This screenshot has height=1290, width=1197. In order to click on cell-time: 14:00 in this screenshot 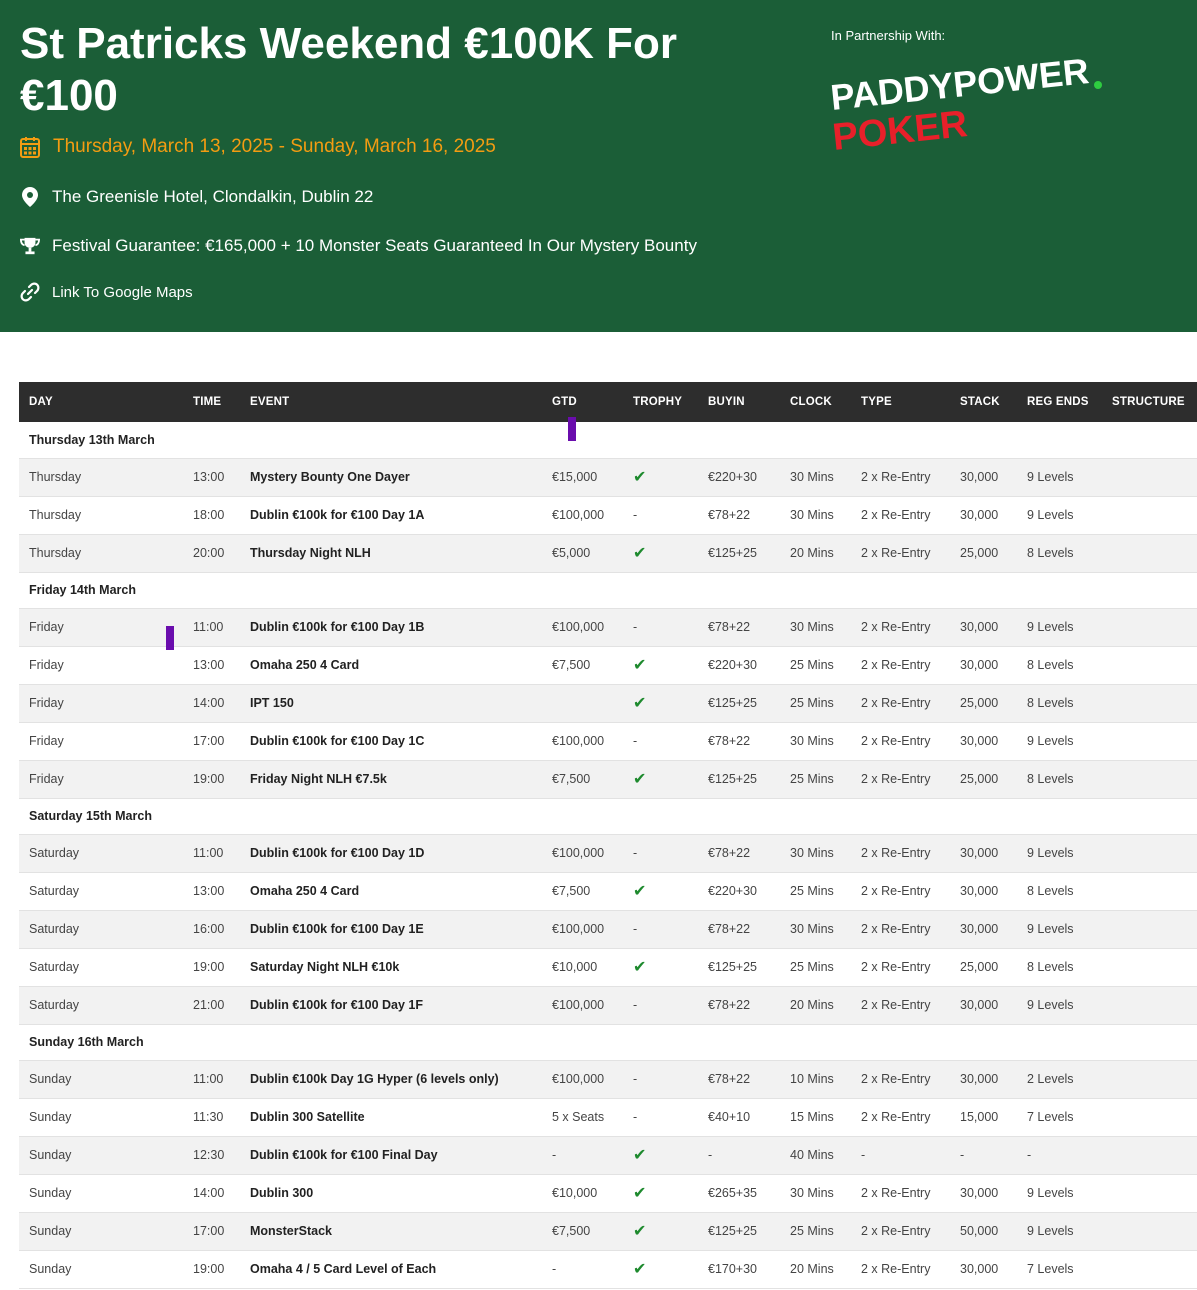, I will do `click(211, 1193)`.